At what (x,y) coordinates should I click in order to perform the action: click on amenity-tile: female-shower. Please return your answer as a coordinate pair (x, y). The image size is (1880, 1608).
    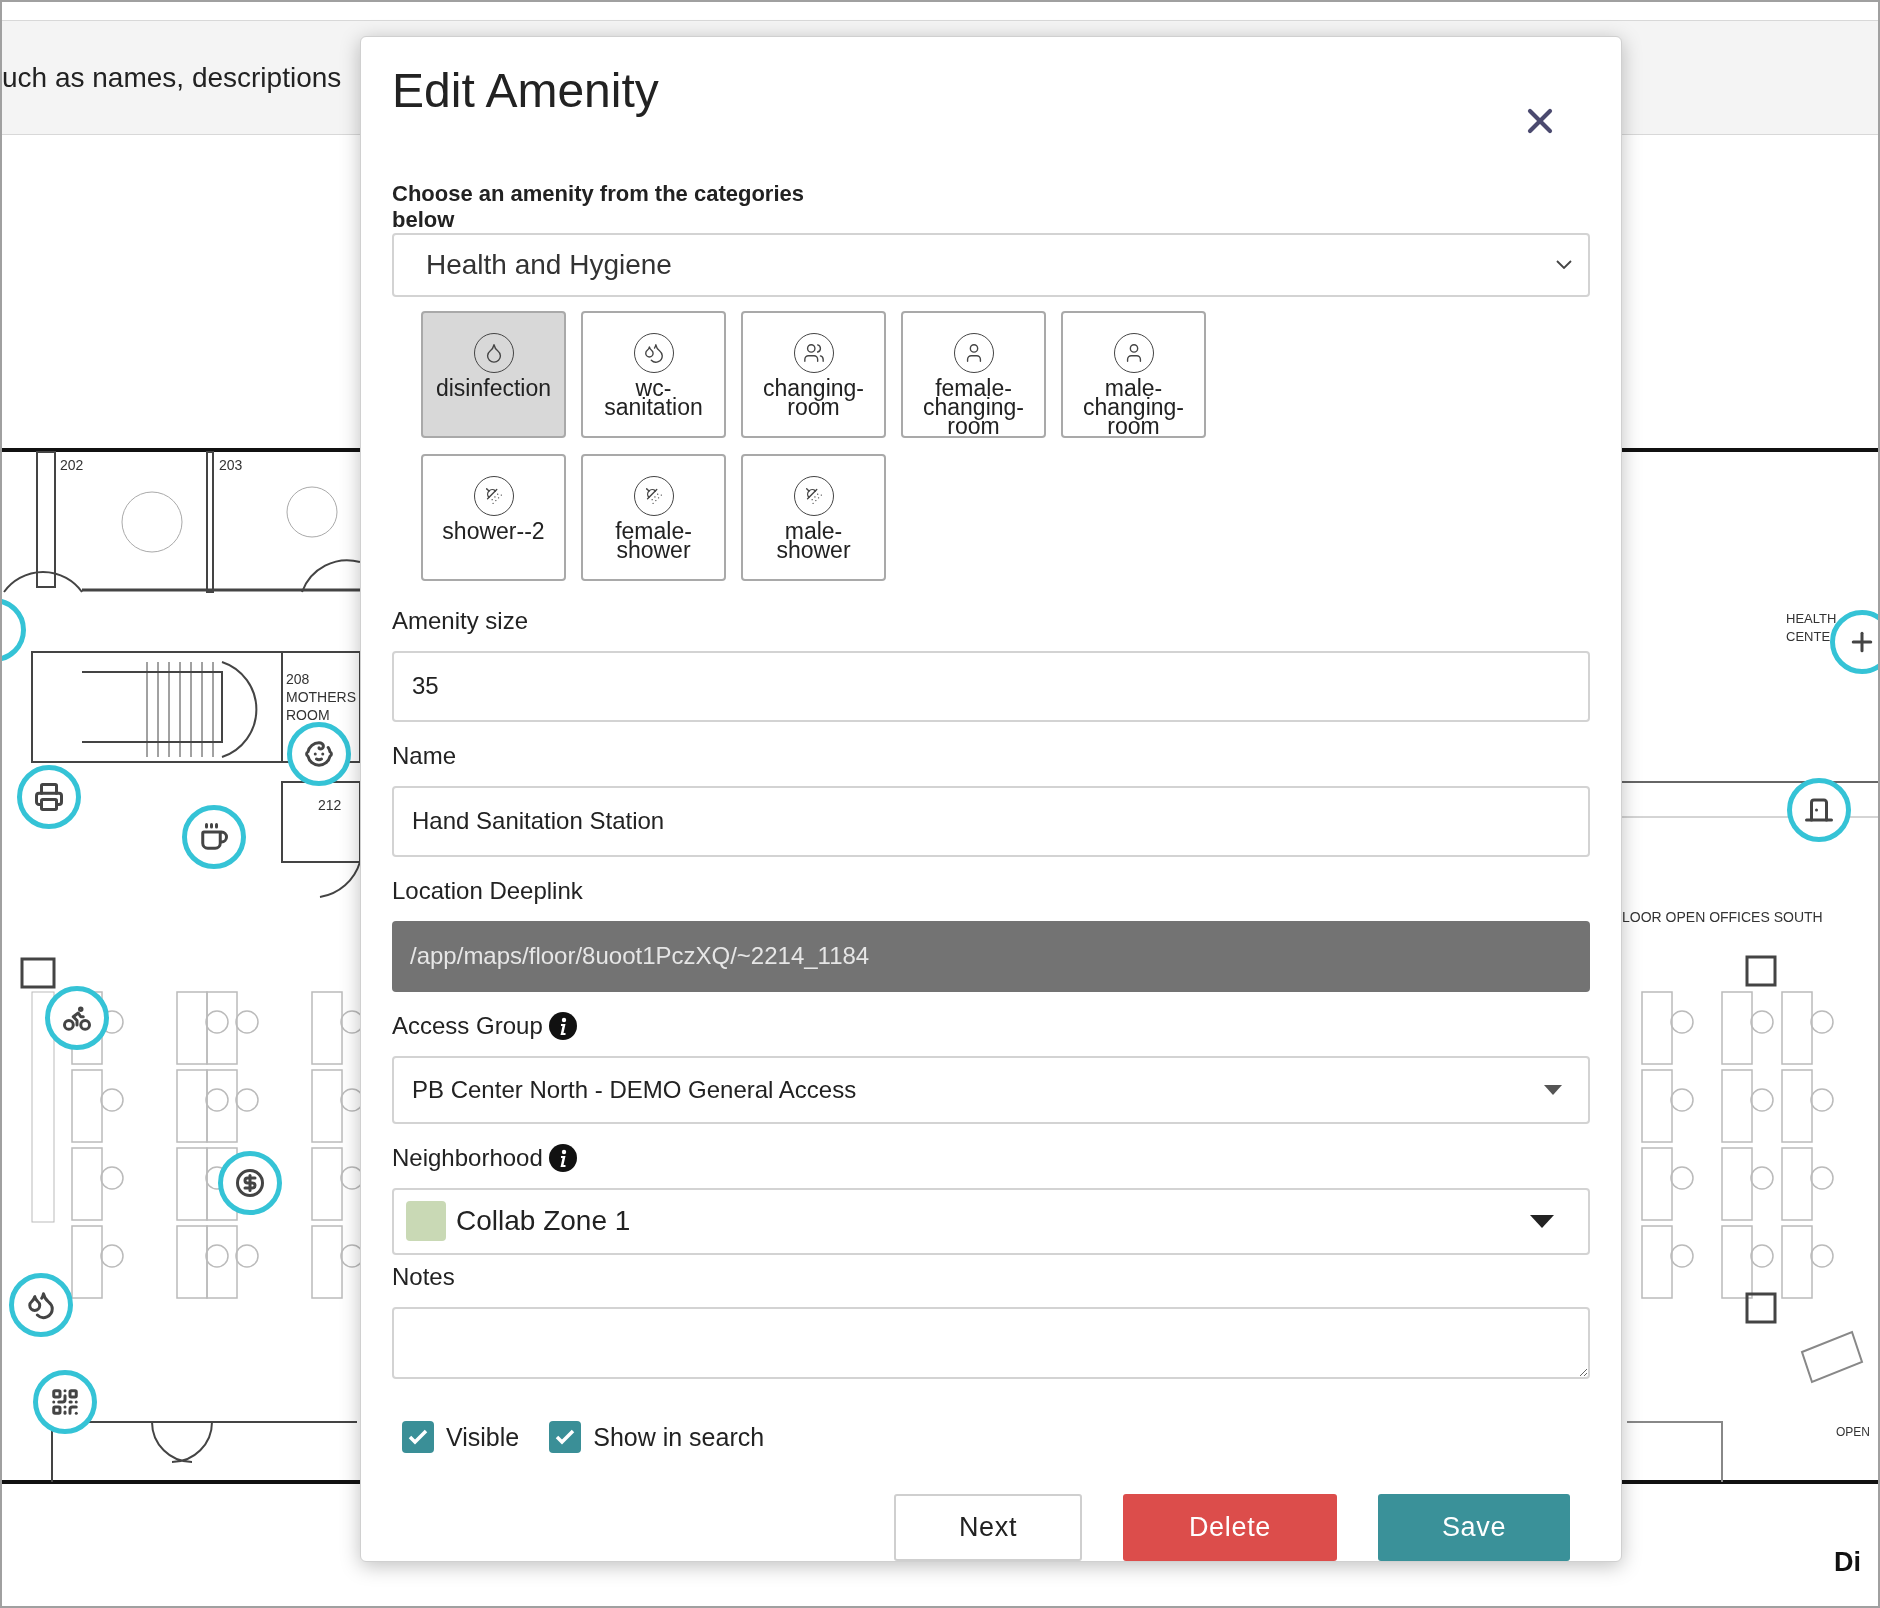
    Looking at the image, I should click on (653, 517).